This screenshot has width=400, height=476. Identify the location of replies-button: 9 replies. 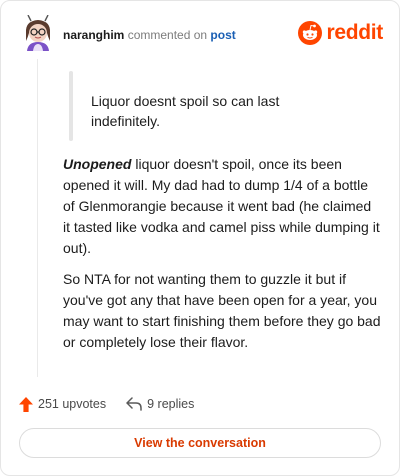
(160, 404).